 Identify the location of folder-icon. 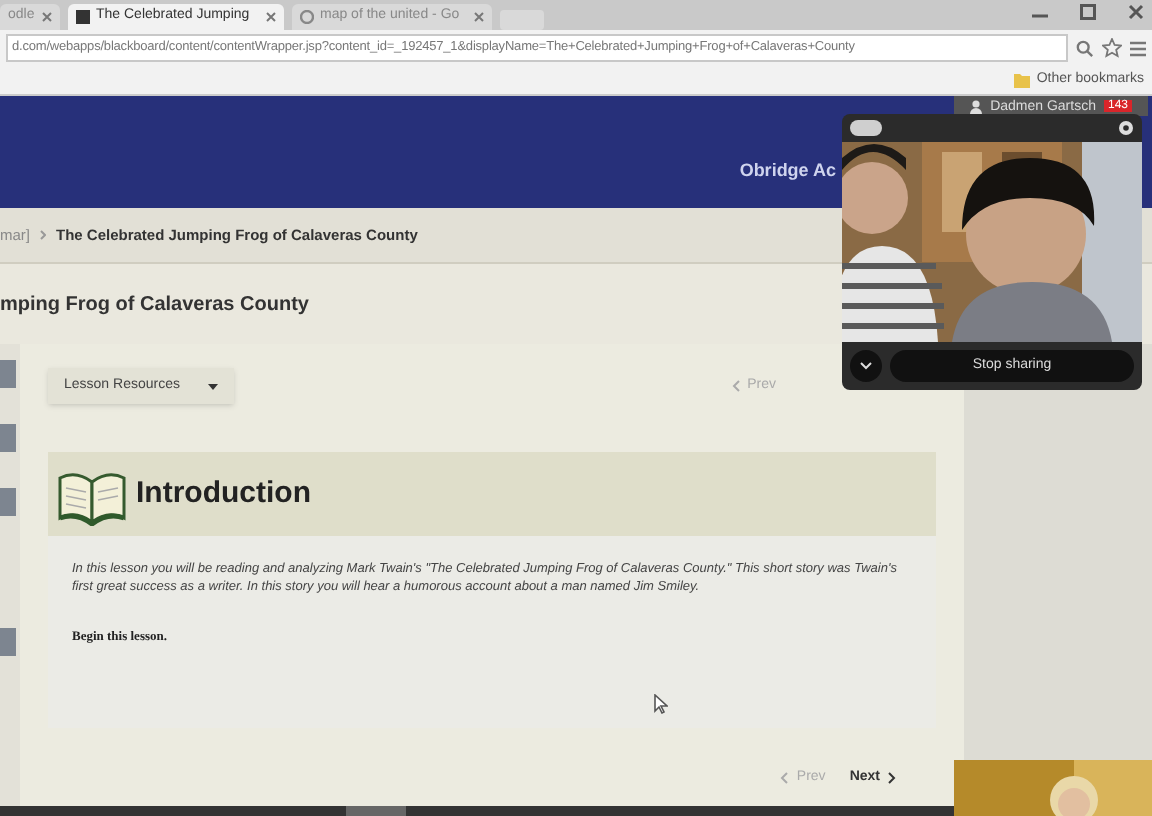
(1022, 80).